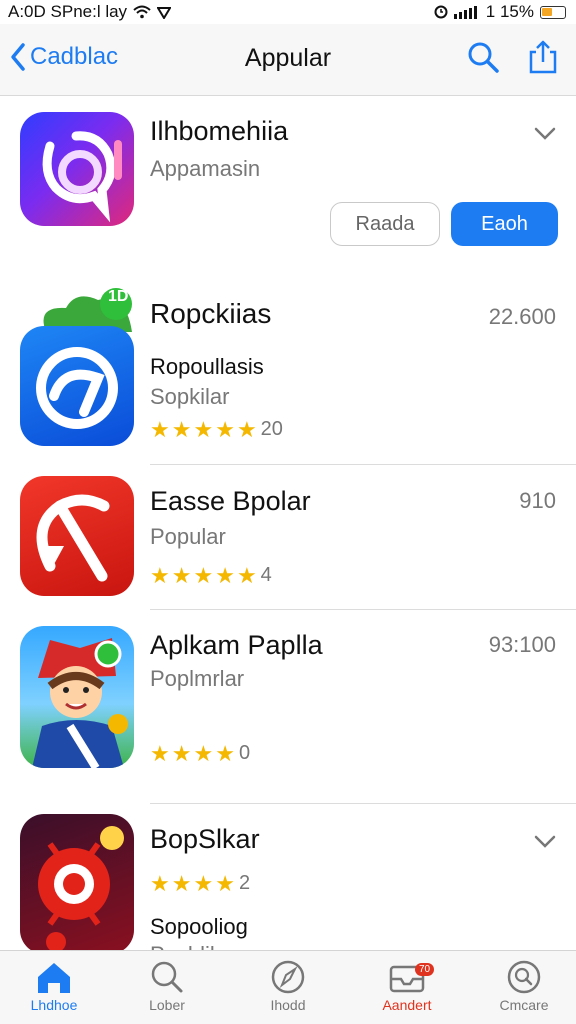 The height and width of the screenshot is (1024, 576). Describe the element at coordinates (385, 224) in the screenshot. I see `secondary-button: Raada` at that location.